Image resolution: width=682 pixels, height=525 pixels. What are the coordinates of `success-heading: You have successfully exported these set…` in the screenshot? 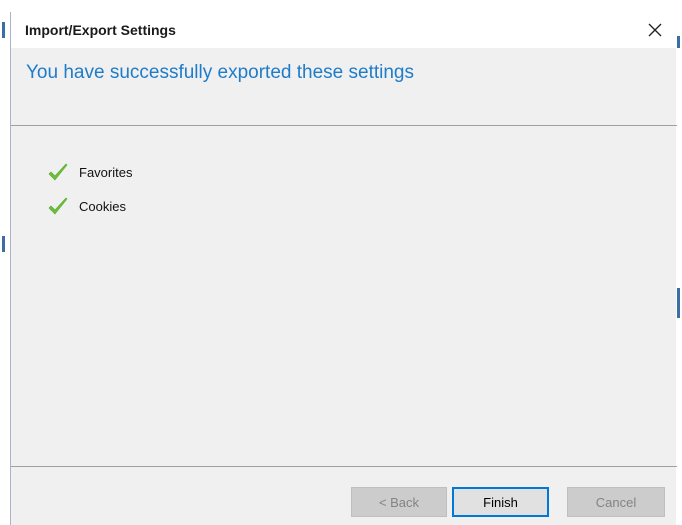 It's located at (220, 72).